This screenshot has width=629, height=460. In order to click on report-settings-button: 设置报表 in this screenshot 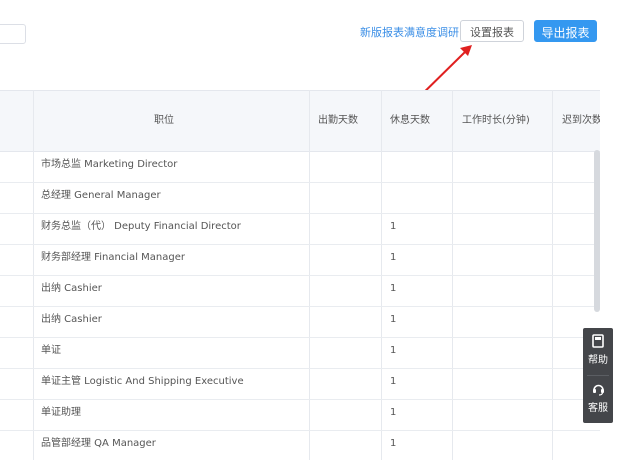, I will do `click(492, 31)`.